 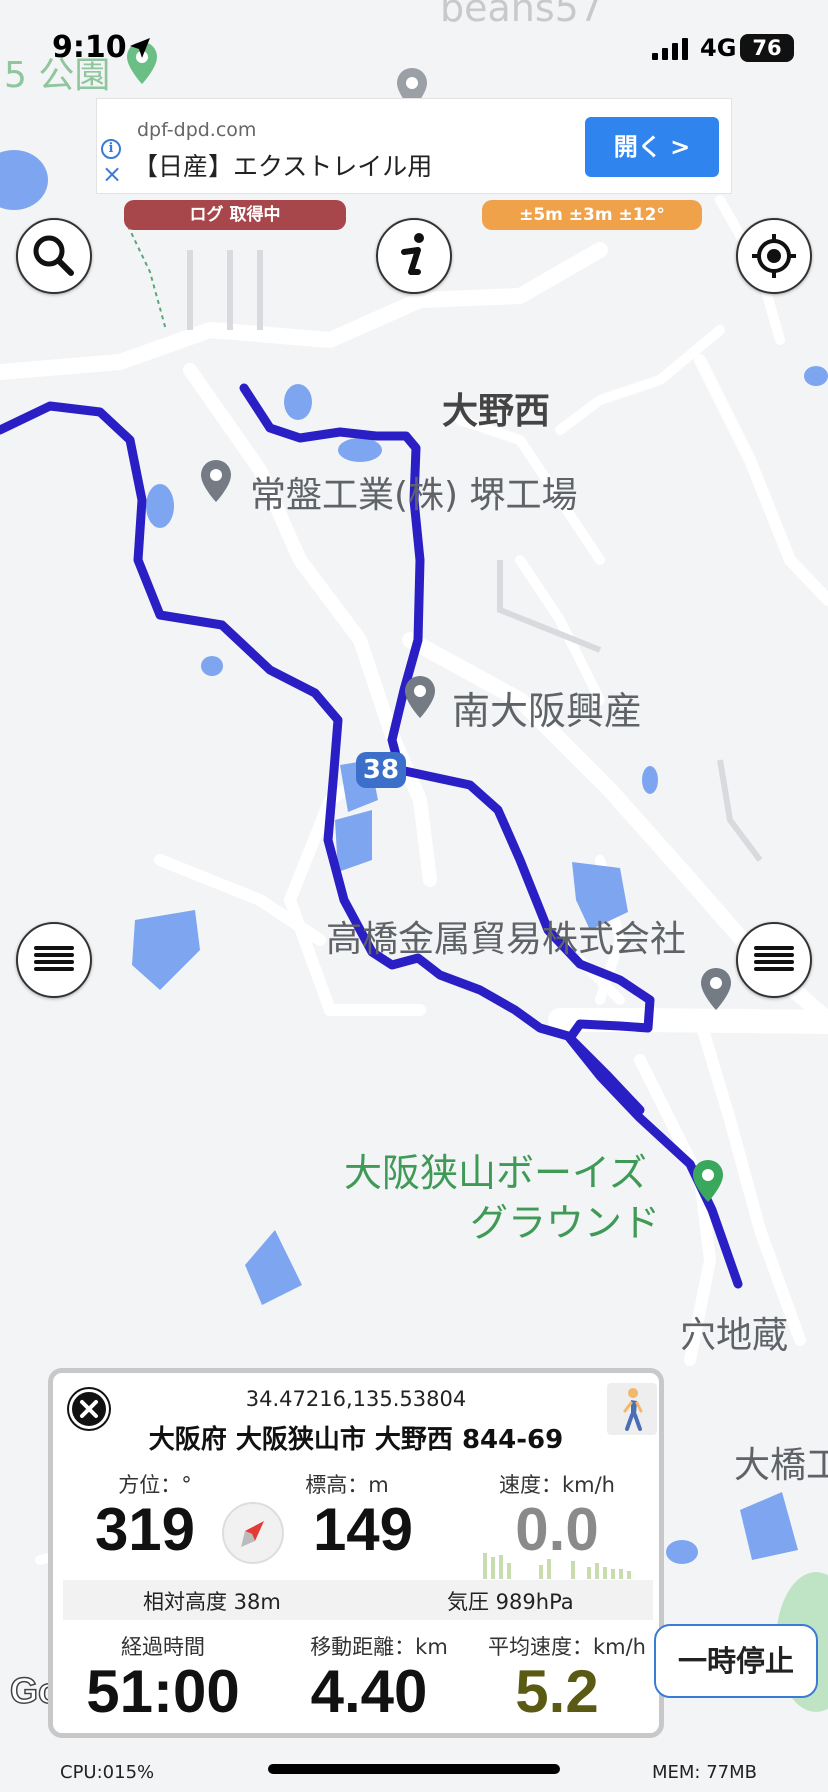 What do you see at coordinates (197, 130) in the screenshot?
I see `ad-domain: dpf-dpd.com` at bounding box center [197, 130].